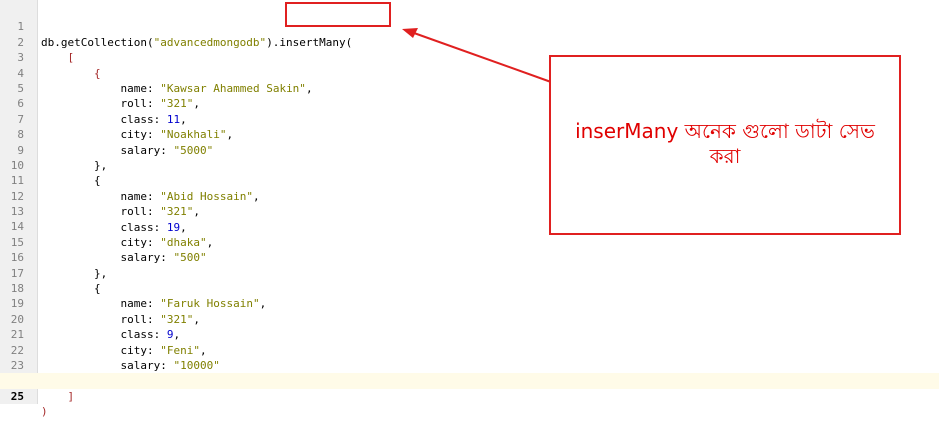  What do you see at coordinates (725, 156) in the screenshot?
I see `annotation-line-2: করা` at bounding box center [725, 156].